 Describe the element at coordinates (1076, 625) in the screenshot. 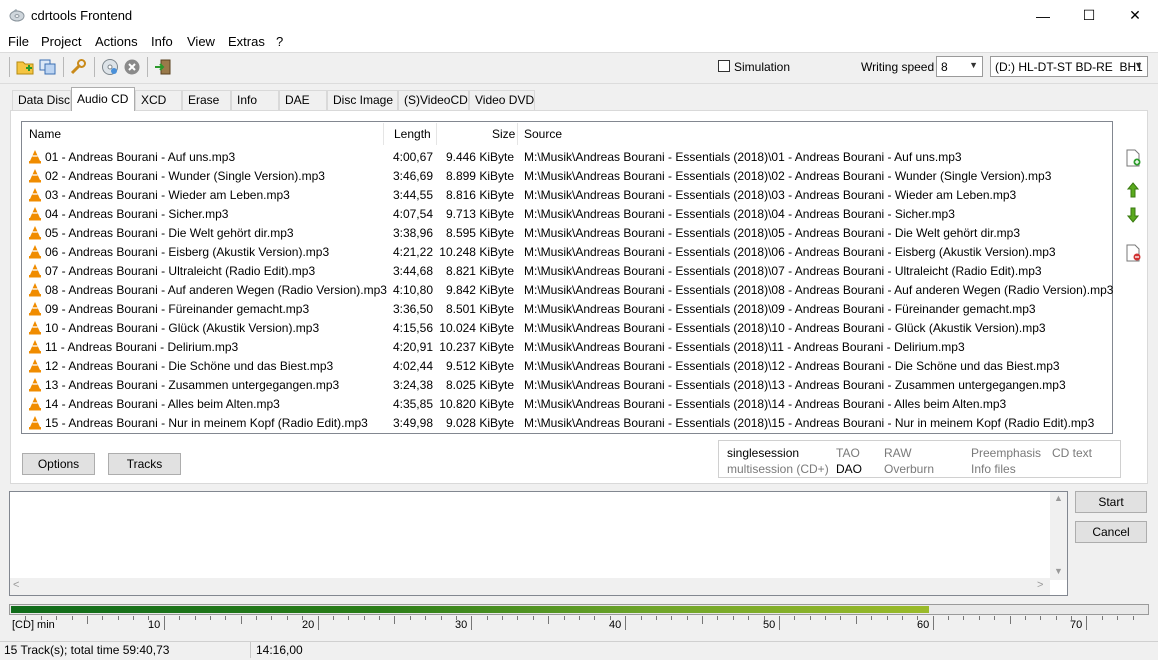

I see `capacity-tick-label: 70` at that location.